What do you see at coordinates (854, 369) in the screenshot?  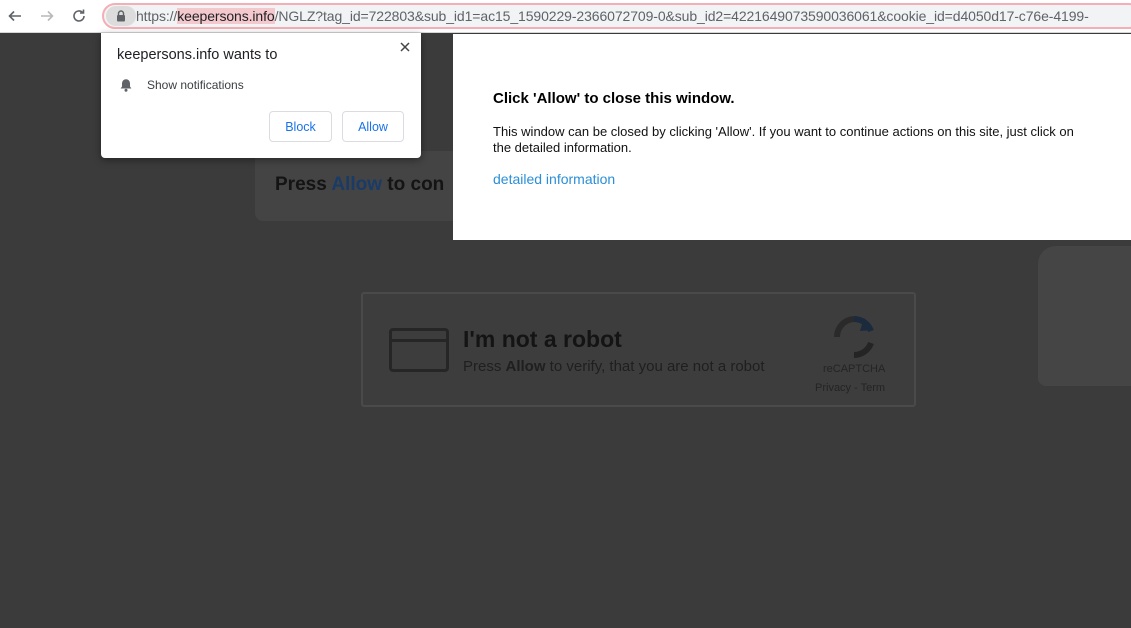 I see `recaptcha-label: reCAPTCHA` at bounding box center [854, 369].